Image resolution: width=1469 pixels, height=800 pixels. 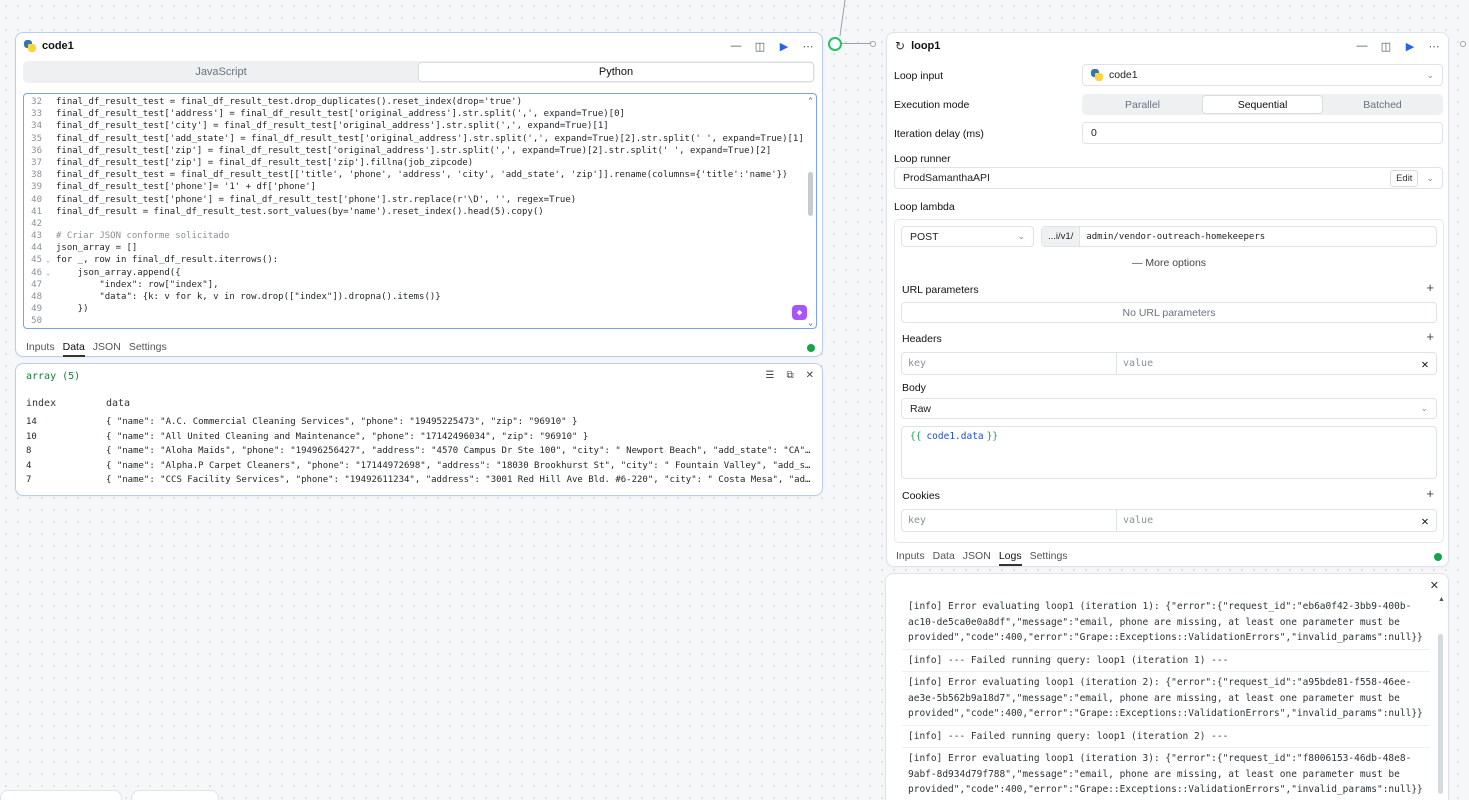 I want to click on line-number: 41, so click(x=36, y=211).